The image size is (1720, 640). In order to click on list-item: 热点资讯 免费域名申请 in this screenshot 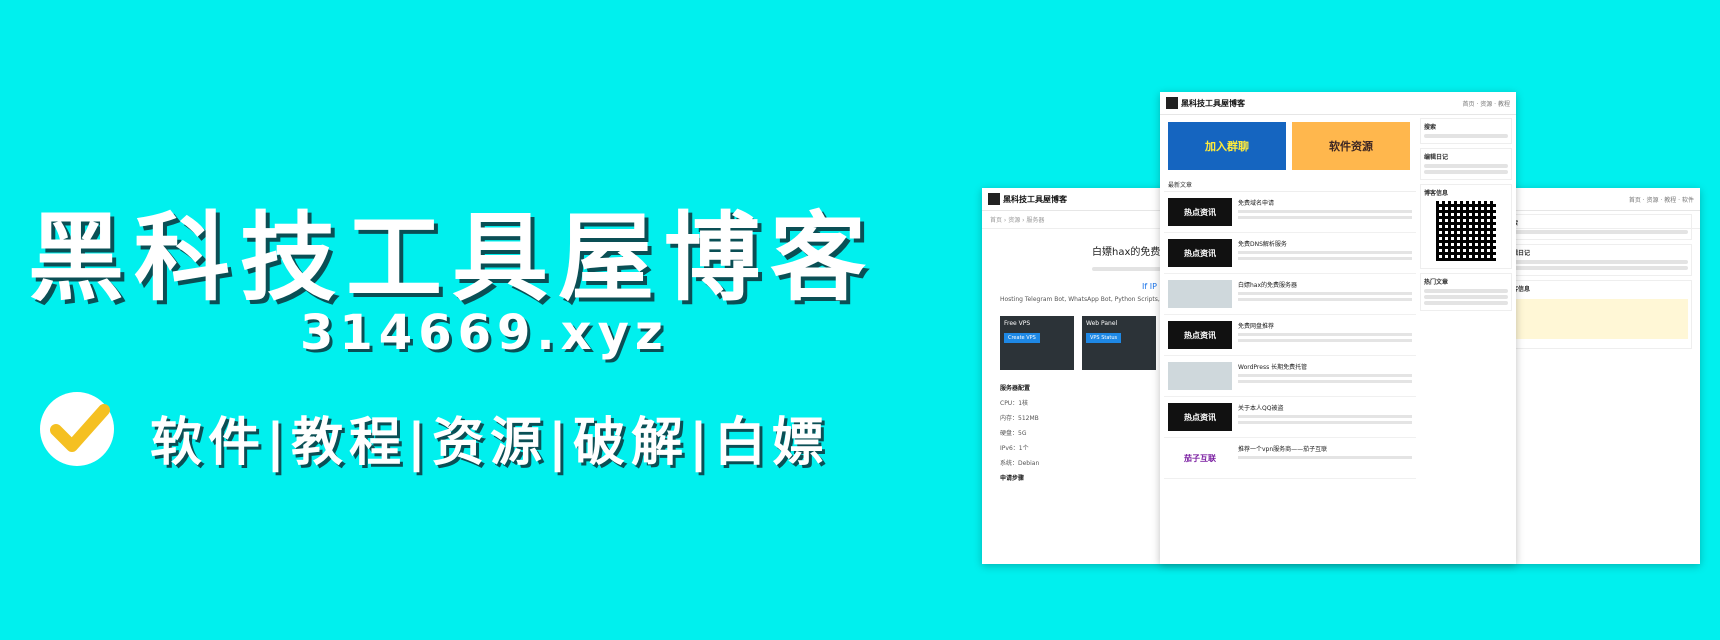, I will do `click(1290, 212)`.